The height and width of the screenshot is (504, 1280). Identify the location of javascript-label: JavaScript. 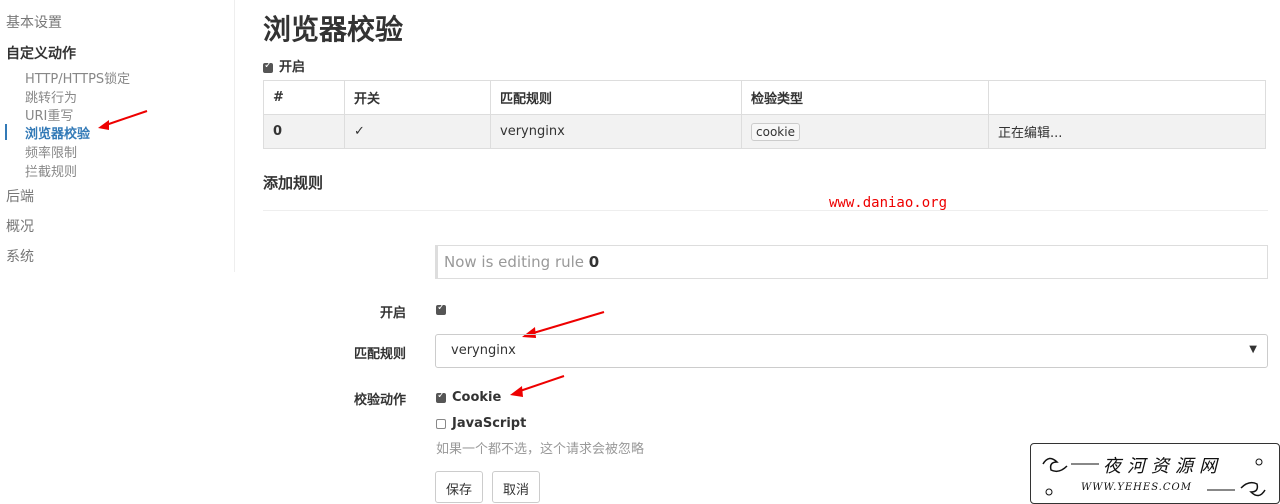
(489, 423).